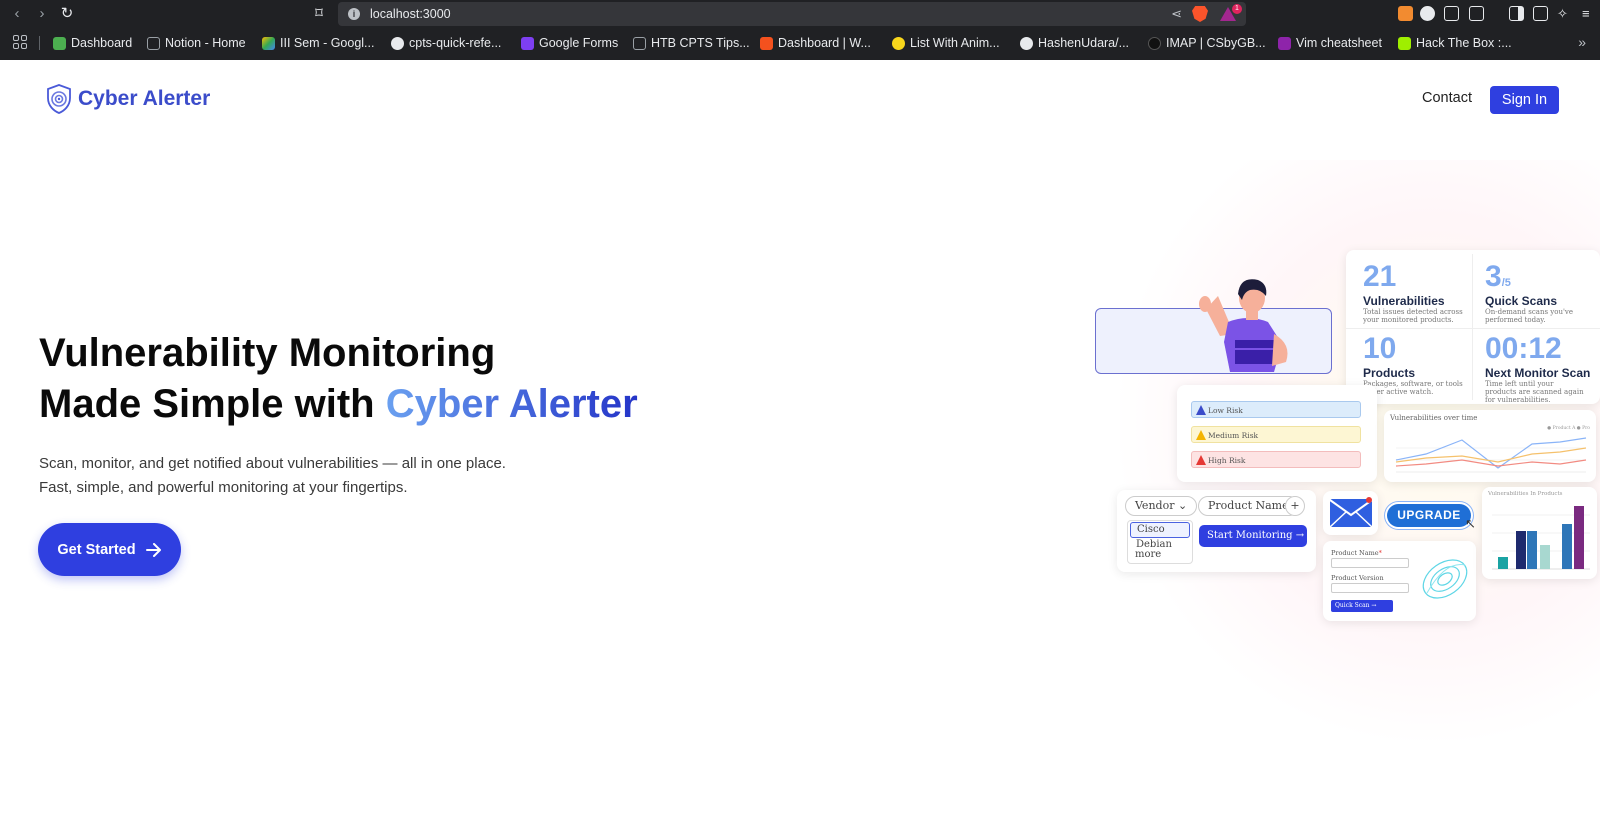  I want to click on product-name-label: Product Name*, so click(1356, 553).